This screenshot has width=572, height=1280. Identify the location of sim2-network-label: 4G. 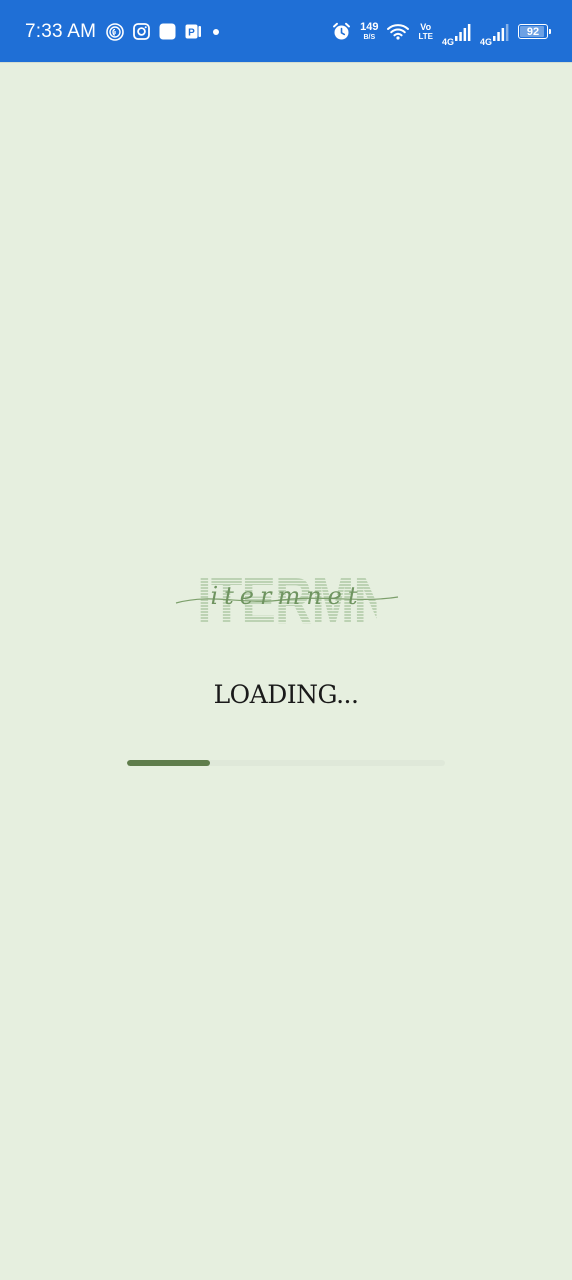
(485, 41).